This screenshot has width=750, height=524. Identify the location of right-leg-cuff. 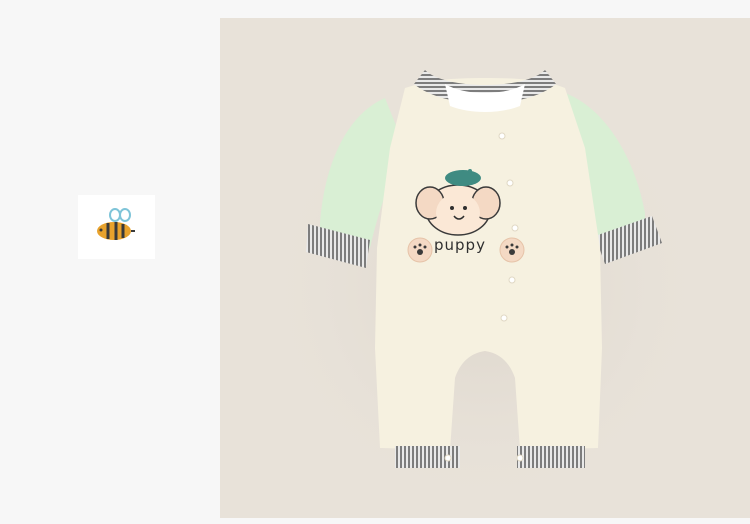
(551, 457).